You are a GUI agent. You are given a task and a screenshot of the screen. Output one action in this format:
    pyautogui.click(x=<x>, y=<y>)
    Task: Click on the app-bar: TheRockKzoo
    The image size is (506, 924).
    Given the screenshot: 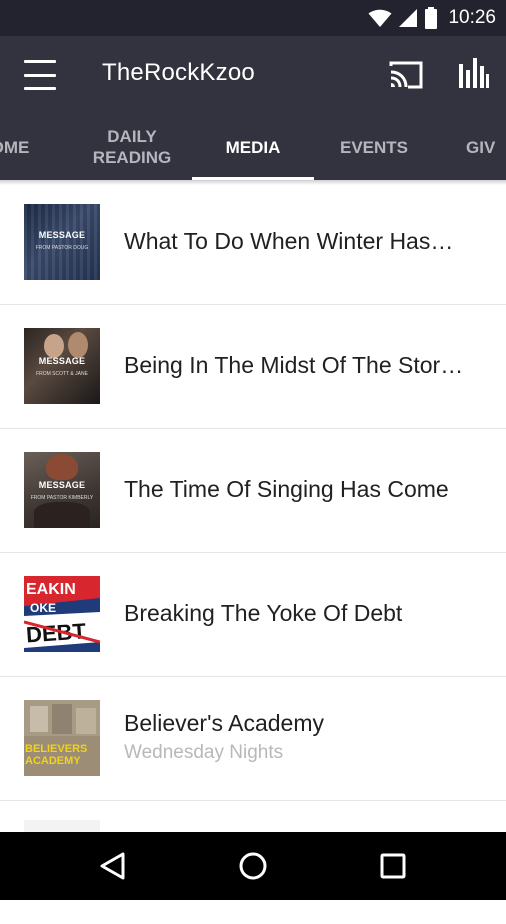 What is the action you would take?
    pyautogui.click(x=253, y=75)
    